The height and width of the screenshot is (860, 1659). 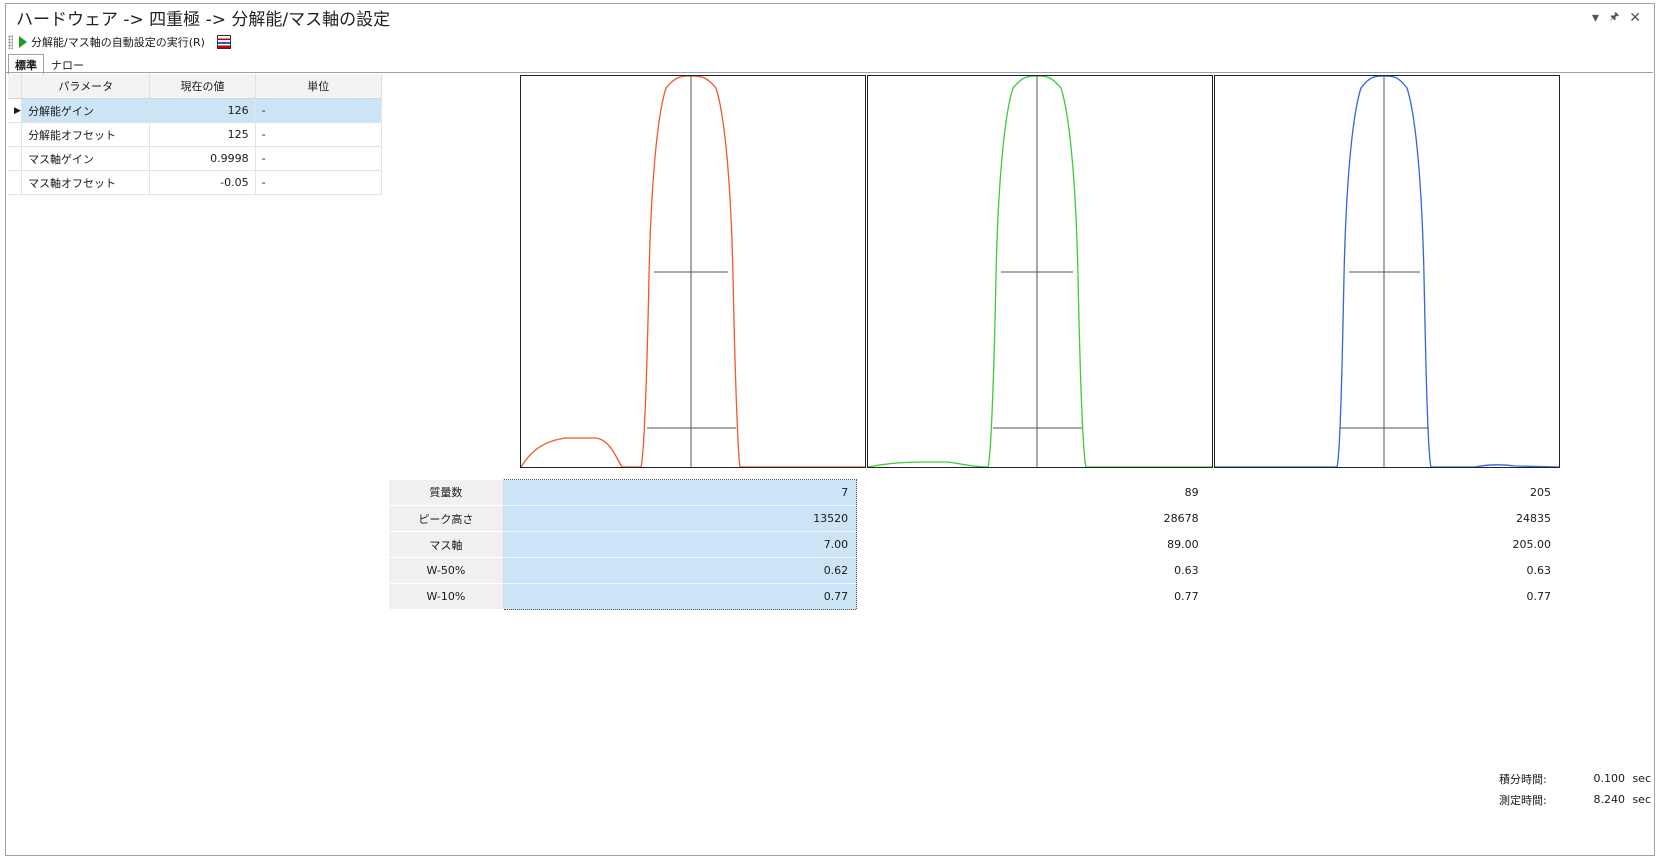 I want to click on table-row: マス軸ゲイン 0.9998 -, so click(x=195, y=158).